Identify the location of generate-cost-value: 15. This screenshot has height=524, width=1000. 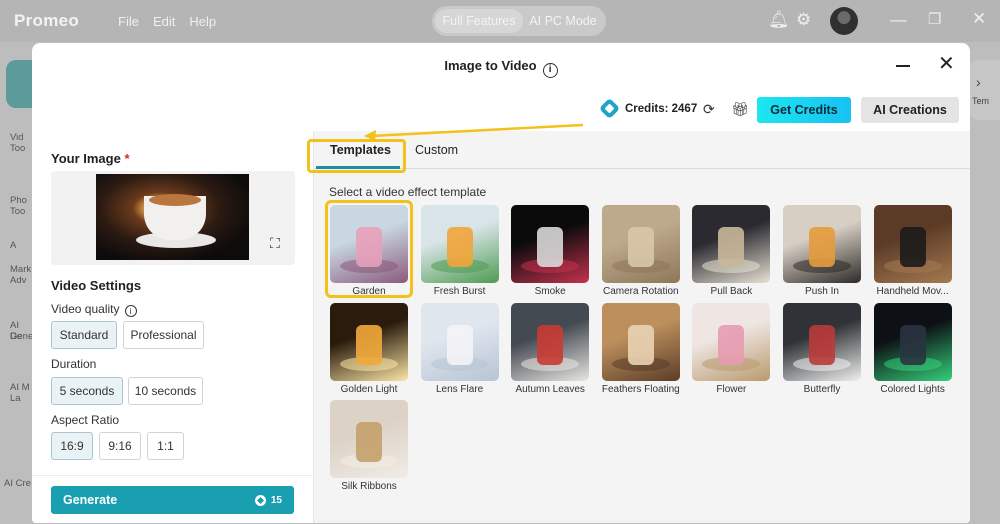
(276, 500).